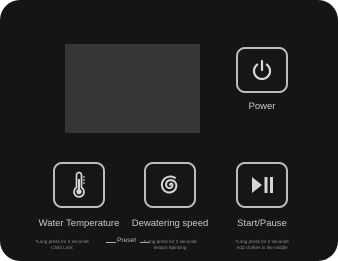  I want to click on water-temperature-button, so click(79, 185).